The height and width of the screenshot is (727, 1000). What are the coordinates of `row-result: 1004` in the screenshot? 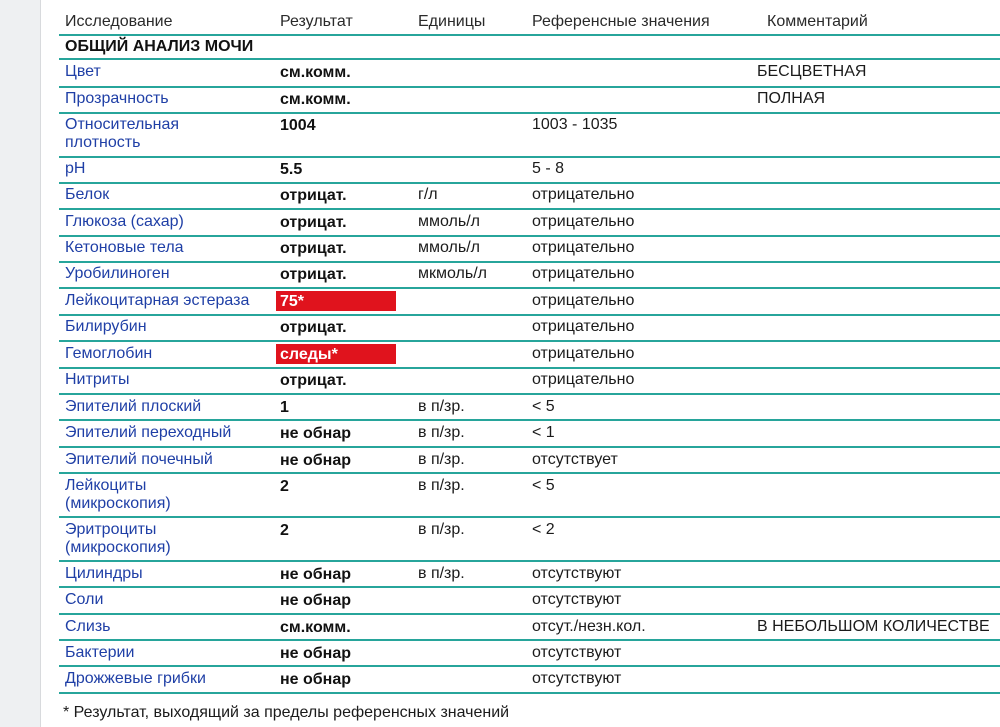 It's located at (298, 125).